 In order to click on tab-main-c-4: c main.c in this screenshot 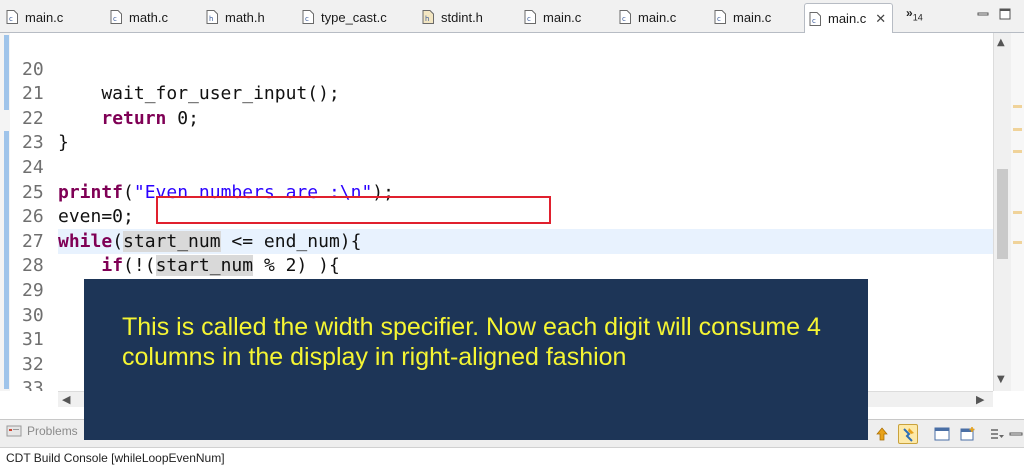, I will do `click(742, 17)`.